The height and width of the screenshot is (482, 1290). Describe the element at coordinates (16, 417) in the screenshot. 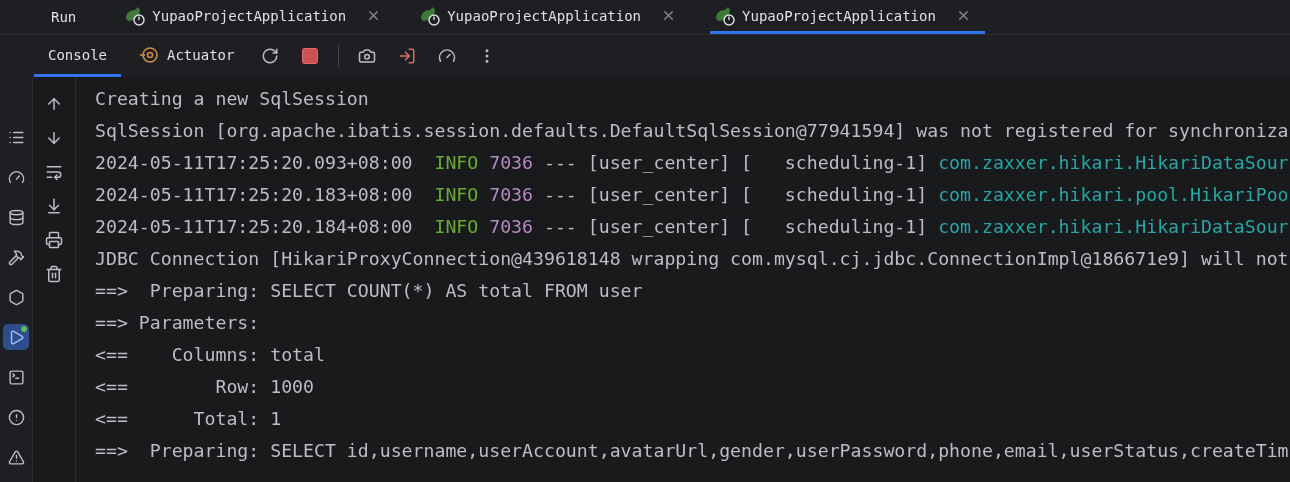

I see `alert-circle-icon` at that location.